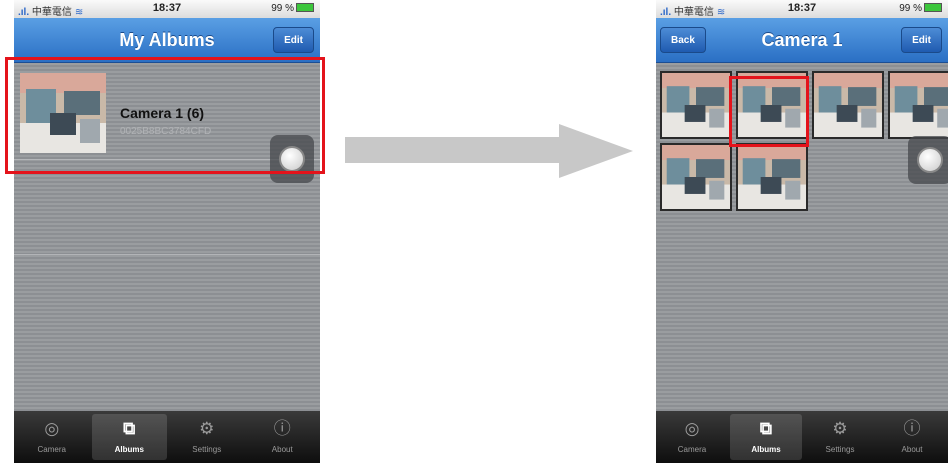 The image size is (948, 463). I want to click on assistive-touch-button, so click(928, 160).